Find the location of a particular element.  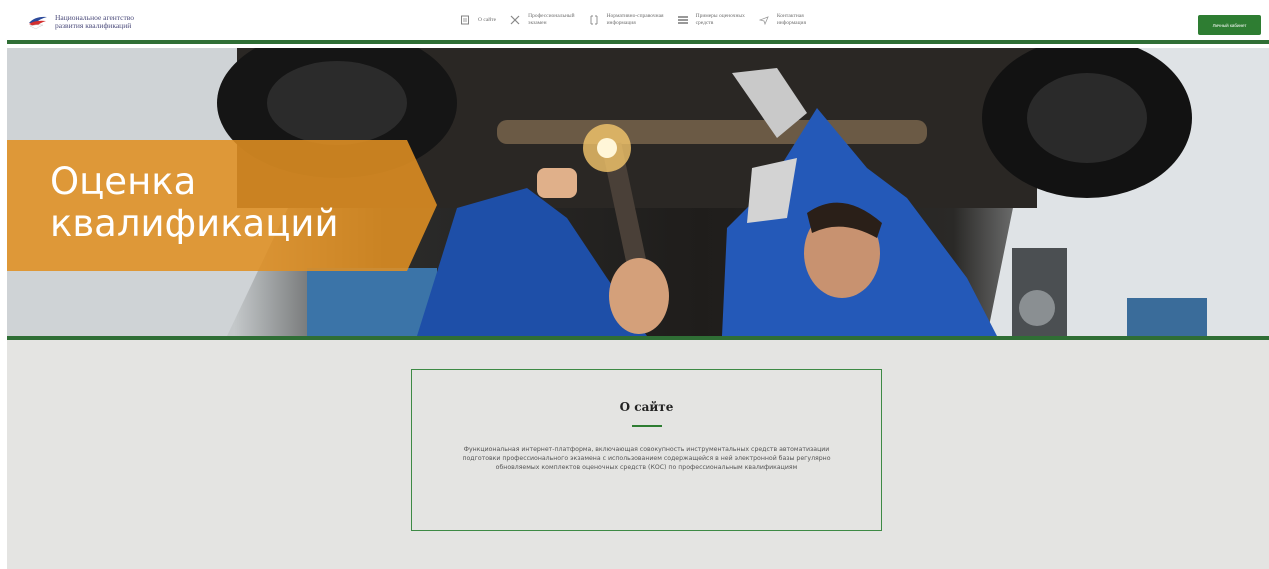

nav-item-examples: Примеры оценочных средств is located at coordinates (711, 20).